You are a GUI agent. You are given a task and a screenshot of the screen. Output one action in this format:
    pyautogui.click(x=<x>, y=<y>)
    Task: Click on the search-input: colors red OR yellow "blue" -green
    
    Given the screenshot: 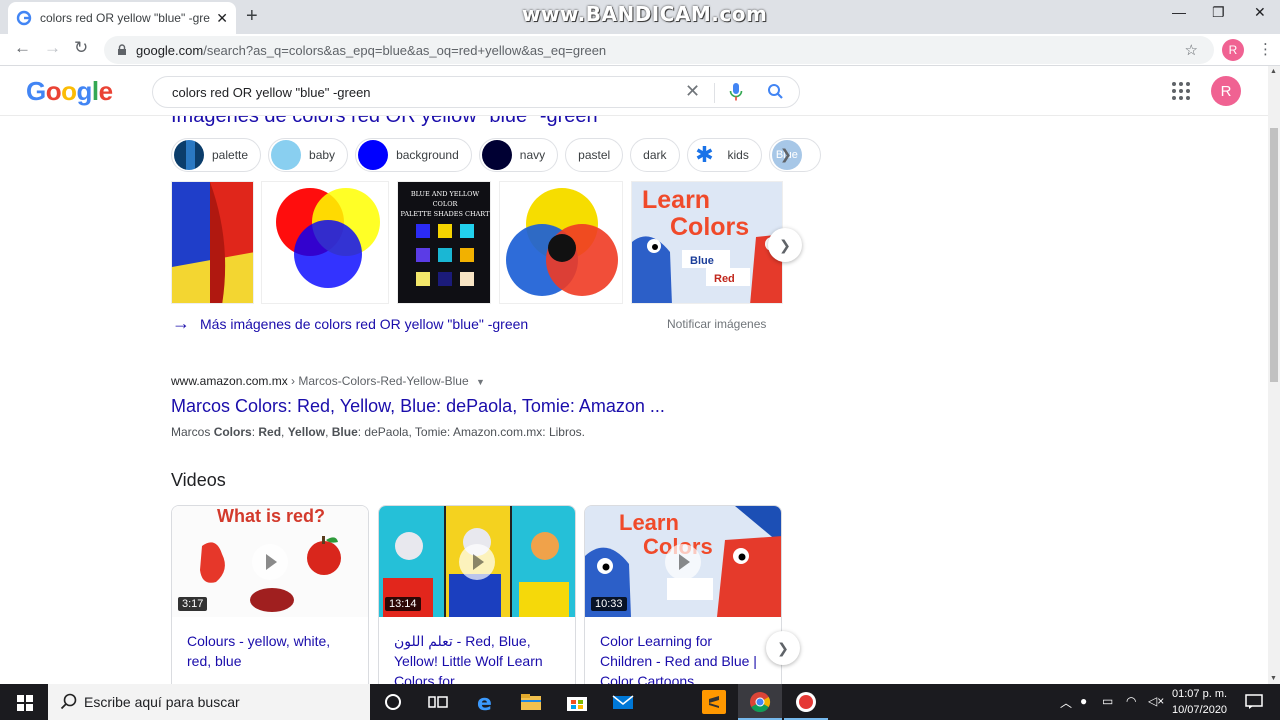 What is the action you would take?
    pyautogui.click(x=485, y=92)
    